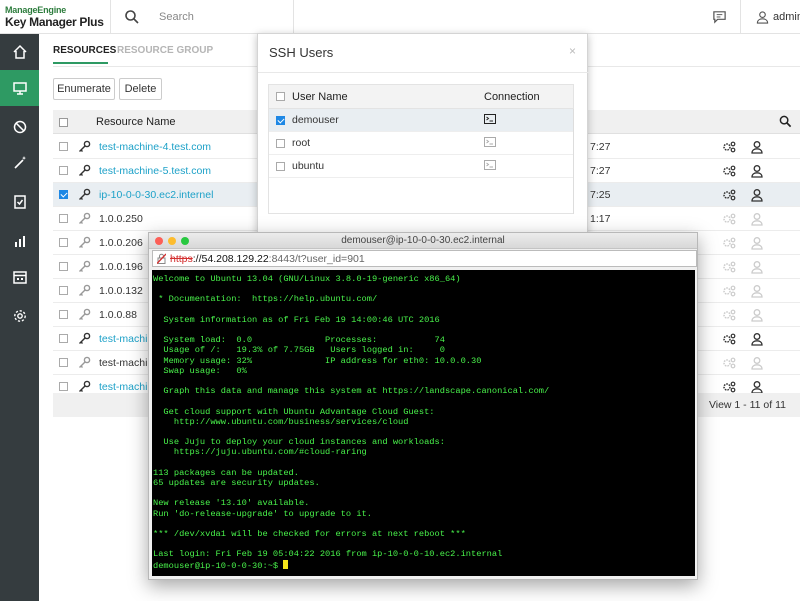 This screenshot has width=800, height=601. I want to click on address-bar: https://54.208.129.22:8443/t?user_id=901, so click(424, 258).